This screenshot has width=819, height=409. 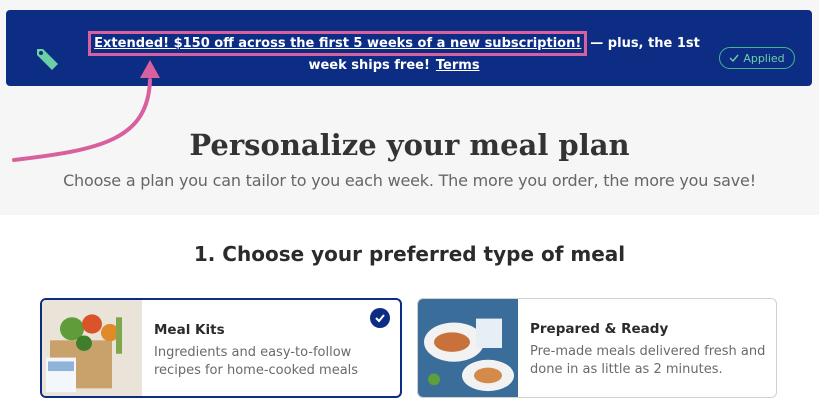 What do you see at coordinates (409, 254) in the screenshot?
I see `step-title: 1. Choose your preferred type of meal` at bounding box center [409, 254].